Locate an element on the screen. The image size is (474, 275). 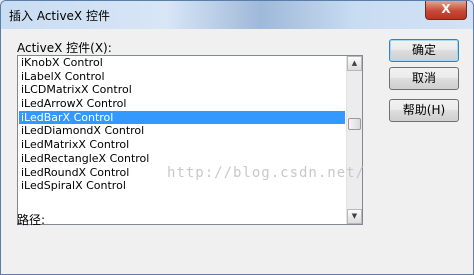
watermark-text: http://blog.csdn.net/ is located at coordinates (266, 173).